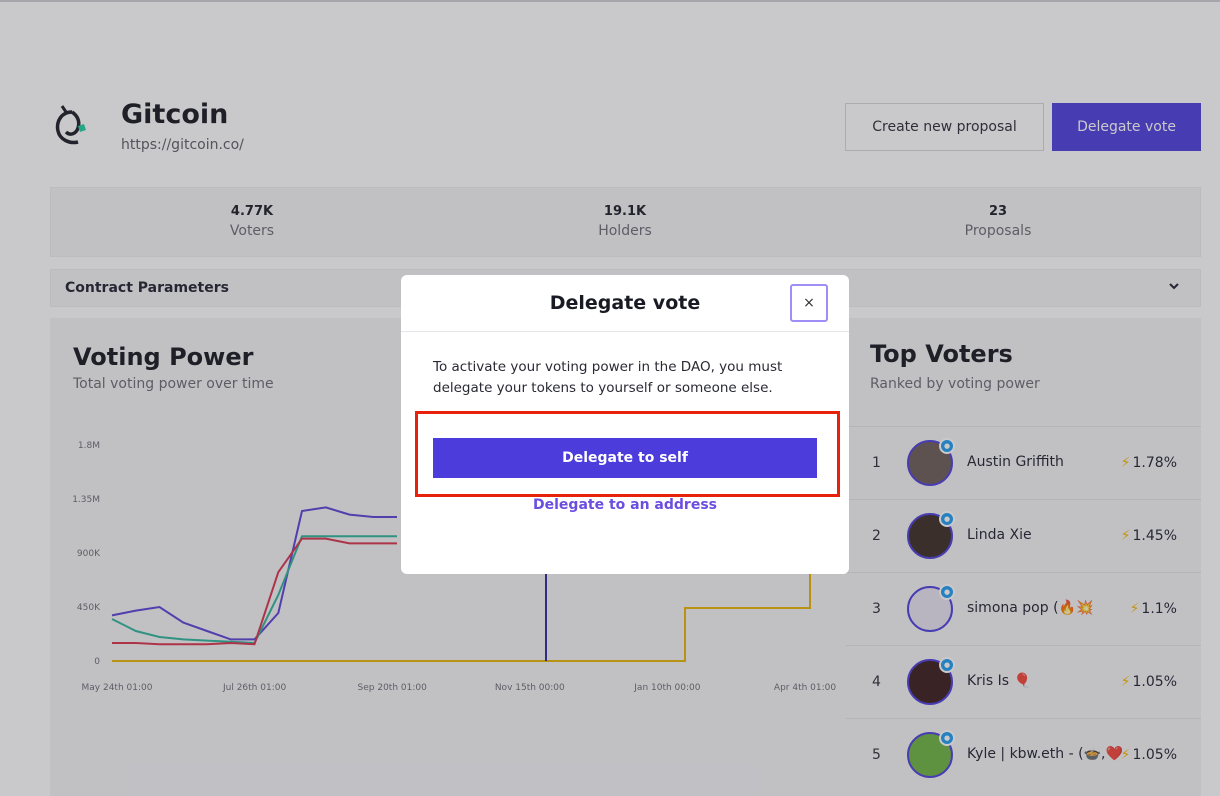  Describe the element at coordinates (809, 303) in the screenshot. I see `close-icon: ×` at that location.